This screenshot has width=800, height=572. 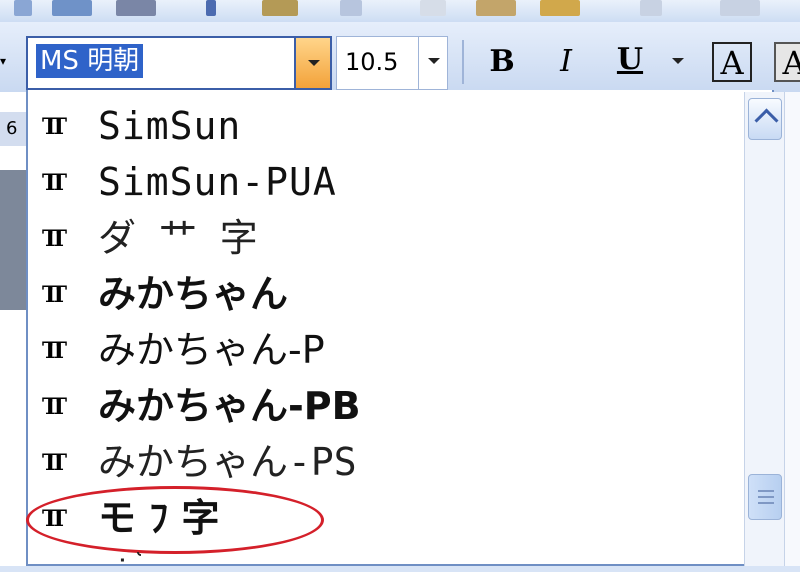 I want to click on font-name-dropdown-button, so click(x=313, y=63).